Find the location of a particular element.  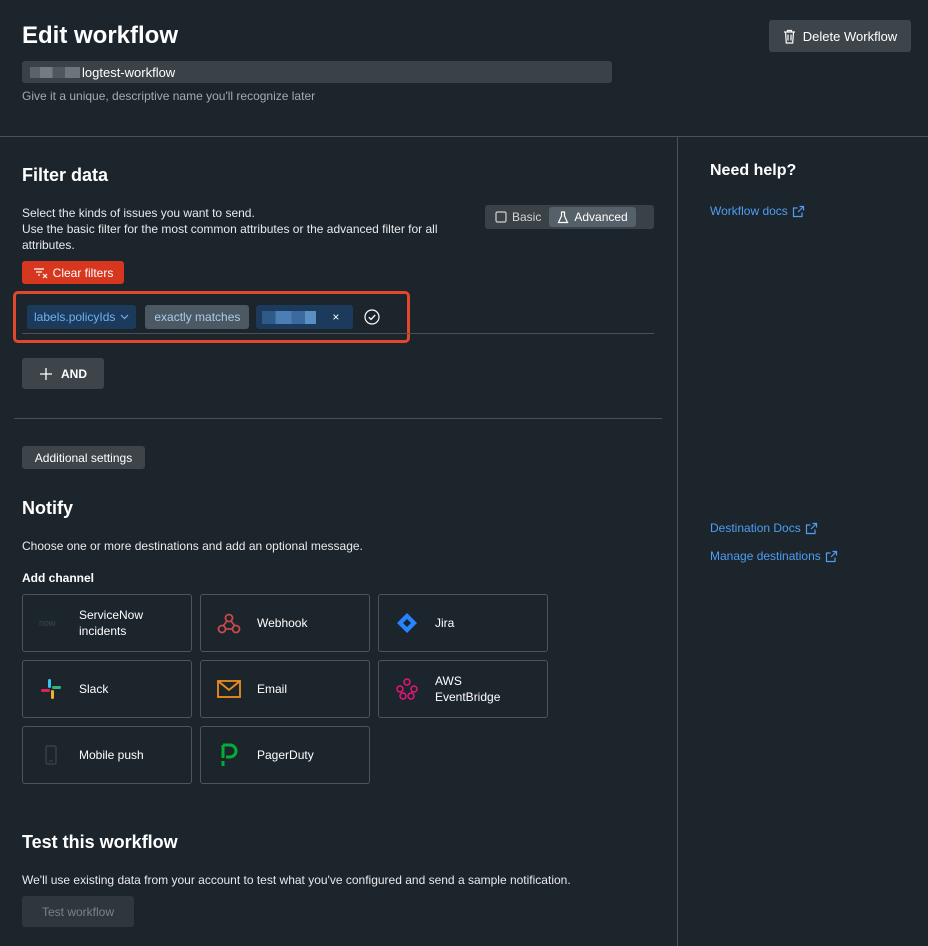

slack-icon is located at coordinates (51, 689).